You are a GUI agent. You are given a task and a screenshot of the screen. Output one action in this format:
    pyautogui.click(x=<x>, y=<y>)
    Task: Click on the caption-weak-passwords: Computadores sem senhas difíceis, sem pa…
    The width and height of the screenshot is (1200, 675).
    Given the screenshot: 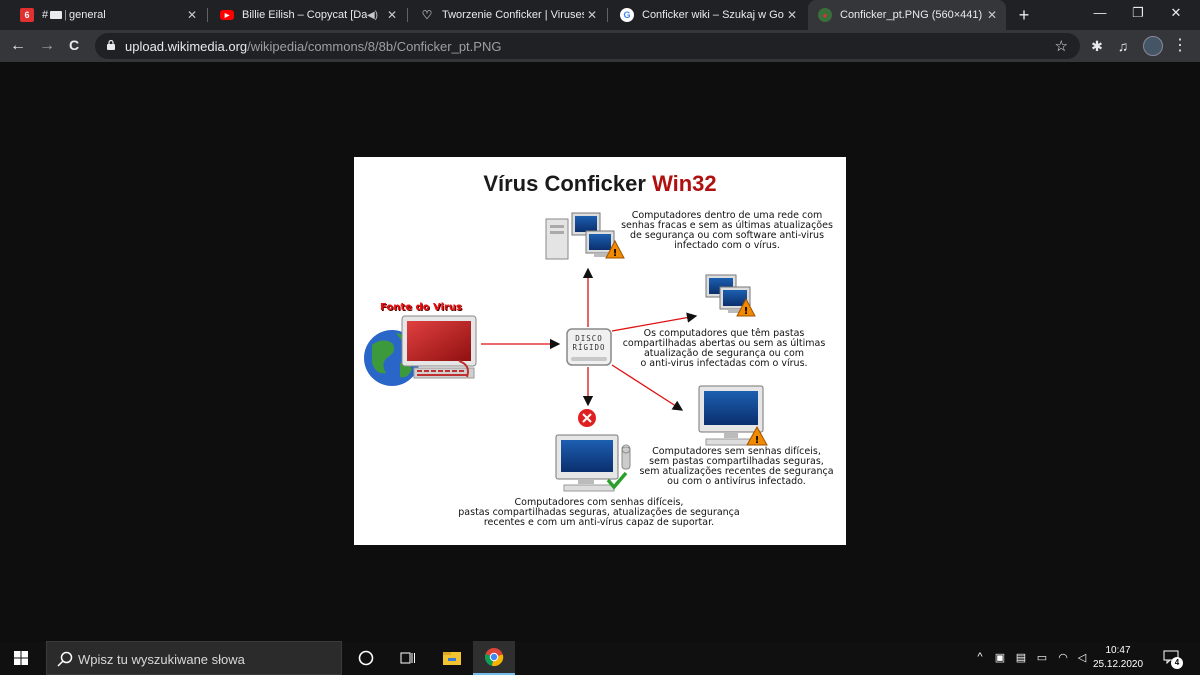 What is the action you would take?
    pyautogui.click(x=736, y=467)
    